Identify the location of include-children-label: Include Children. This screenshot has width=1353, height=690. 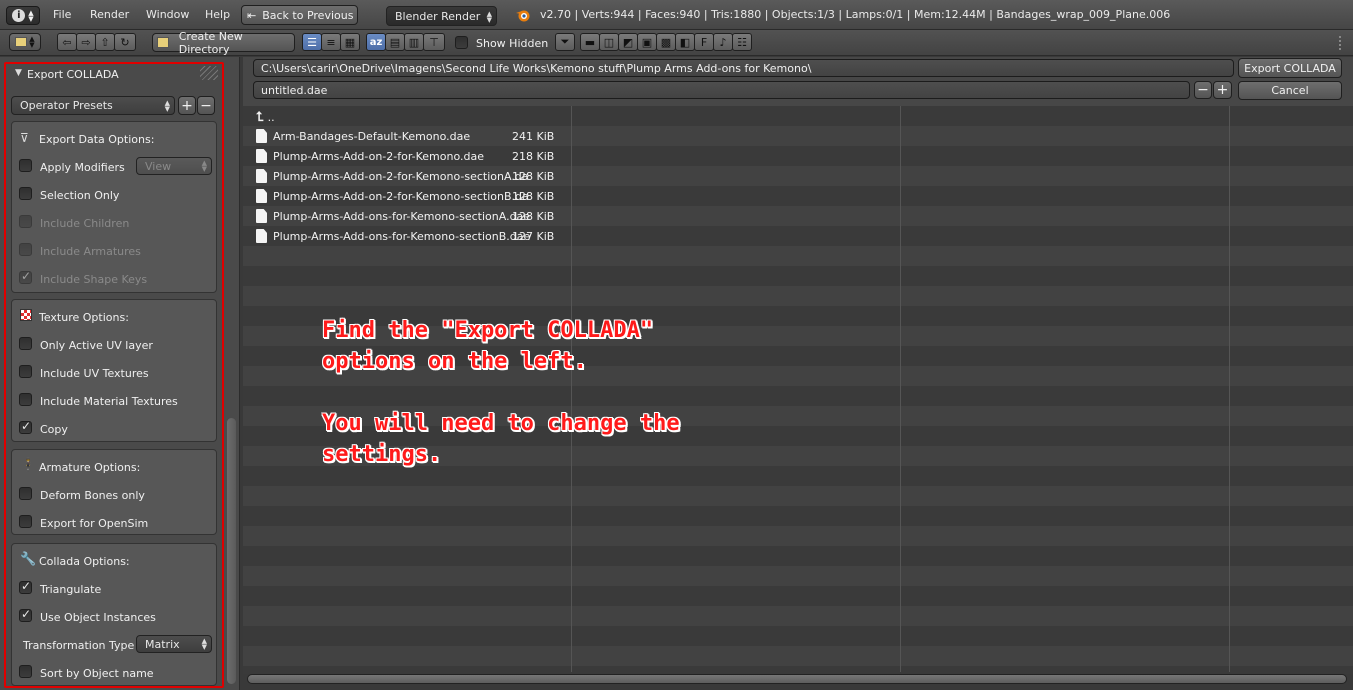
(85, 223).